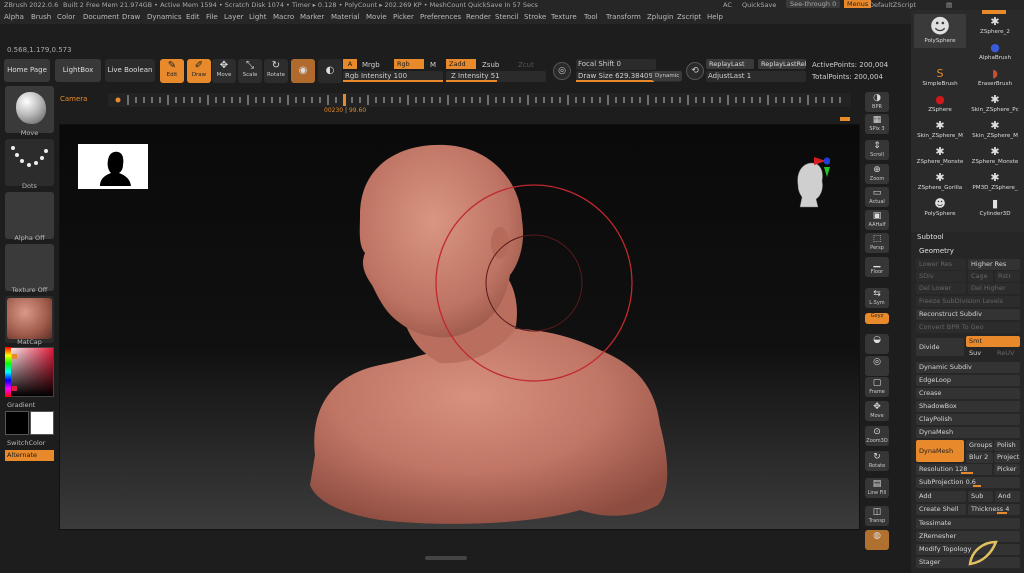 This screenshot has width=1024, height=573. What do you see at coordinates (29, 455) in the screenshot?
I see `alternate-toggle: Alternate` at bounding box center [29, 455].